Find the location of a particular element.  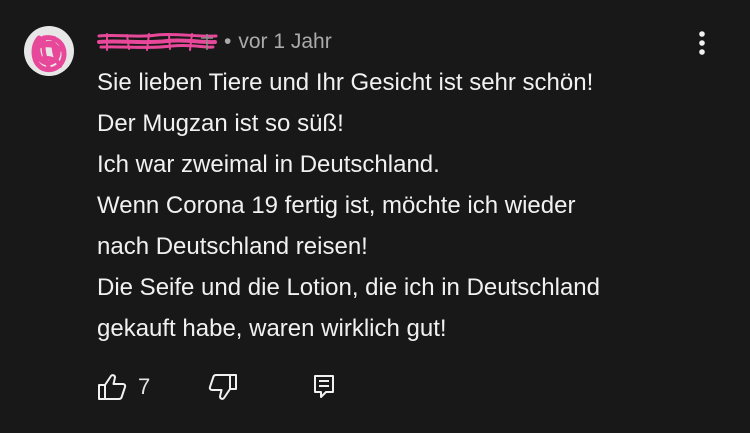

author-redaction-scribble is located at coordinates (157, 41).